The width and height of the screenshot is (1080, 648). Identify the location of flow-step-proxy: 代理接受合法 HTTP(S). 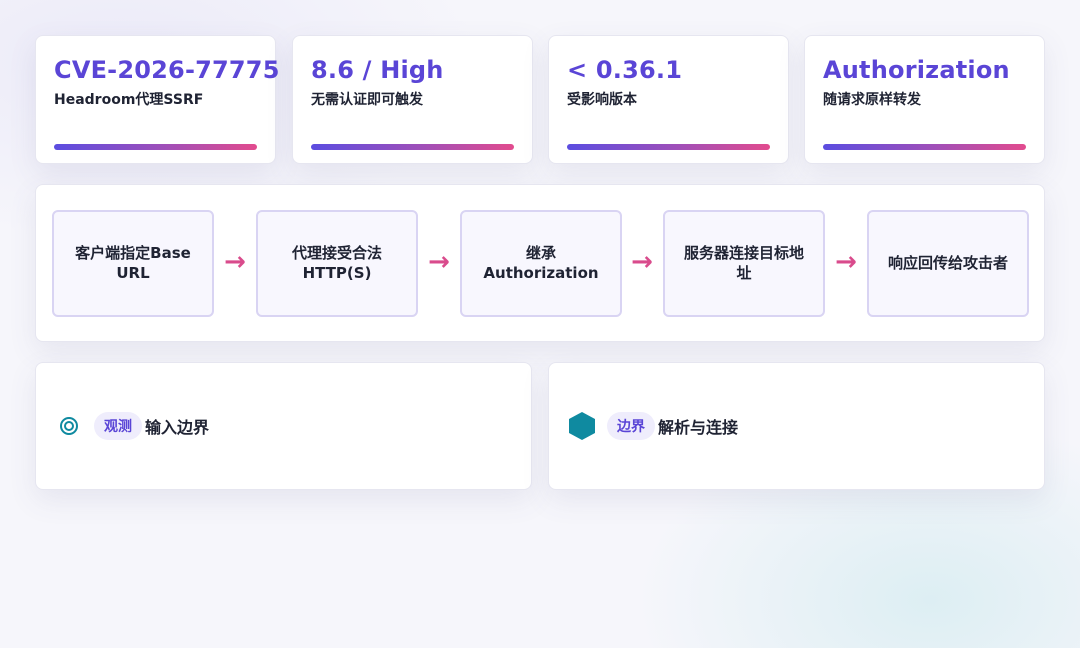
(337, 263).